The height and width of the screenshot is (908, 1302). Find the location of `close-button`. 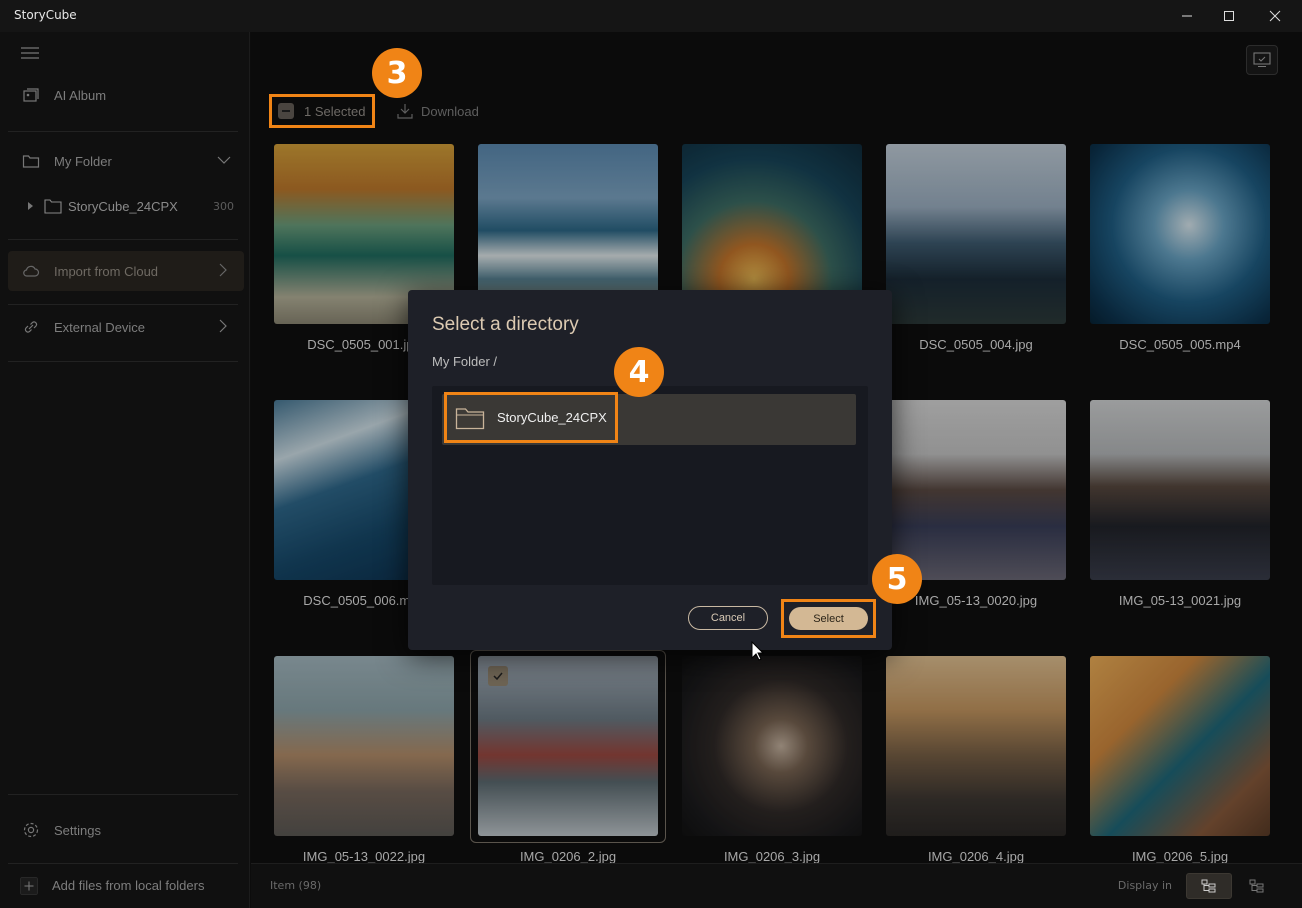

close-button is located at coordinates (1275, 16).